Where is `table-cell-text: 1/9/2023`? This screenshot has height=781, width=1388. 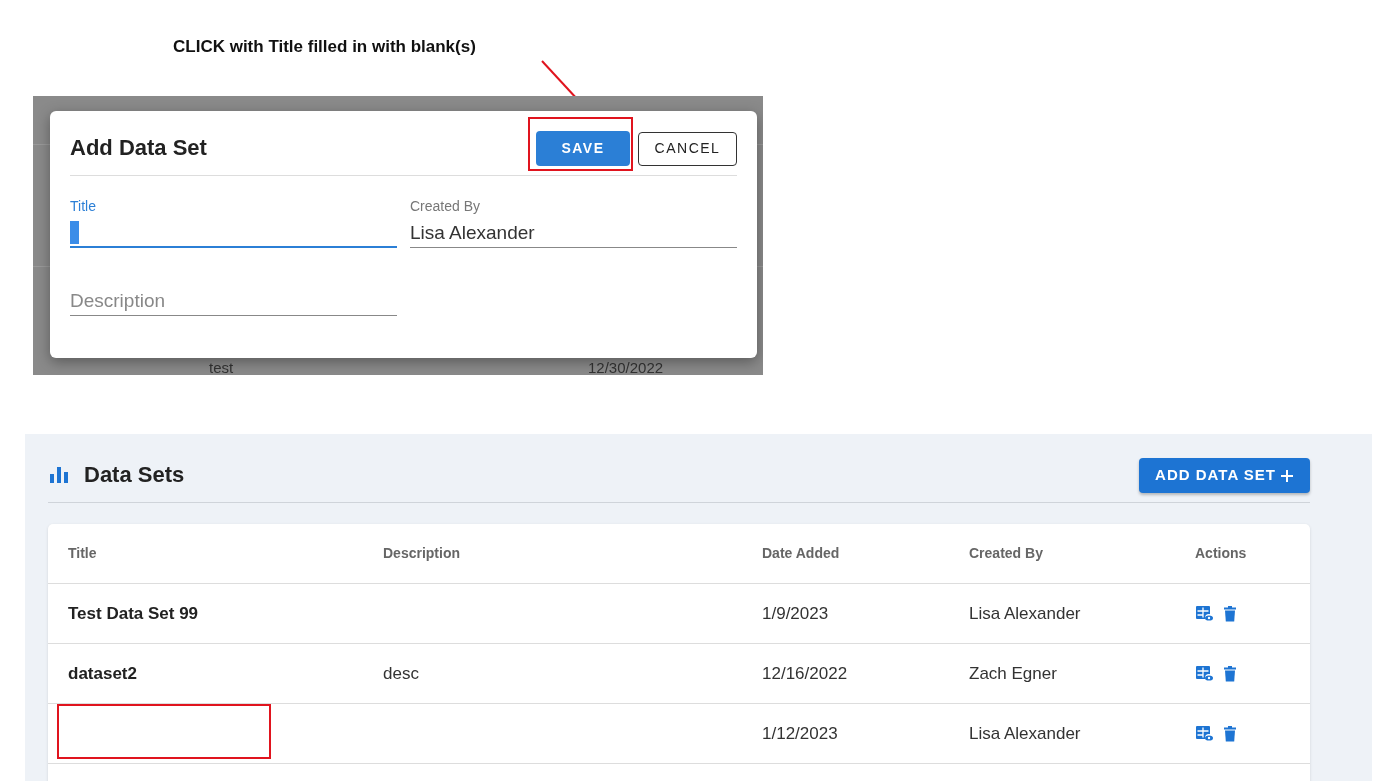
table-cell-text: 1/9/2023 is located at coordinates (796, 613).